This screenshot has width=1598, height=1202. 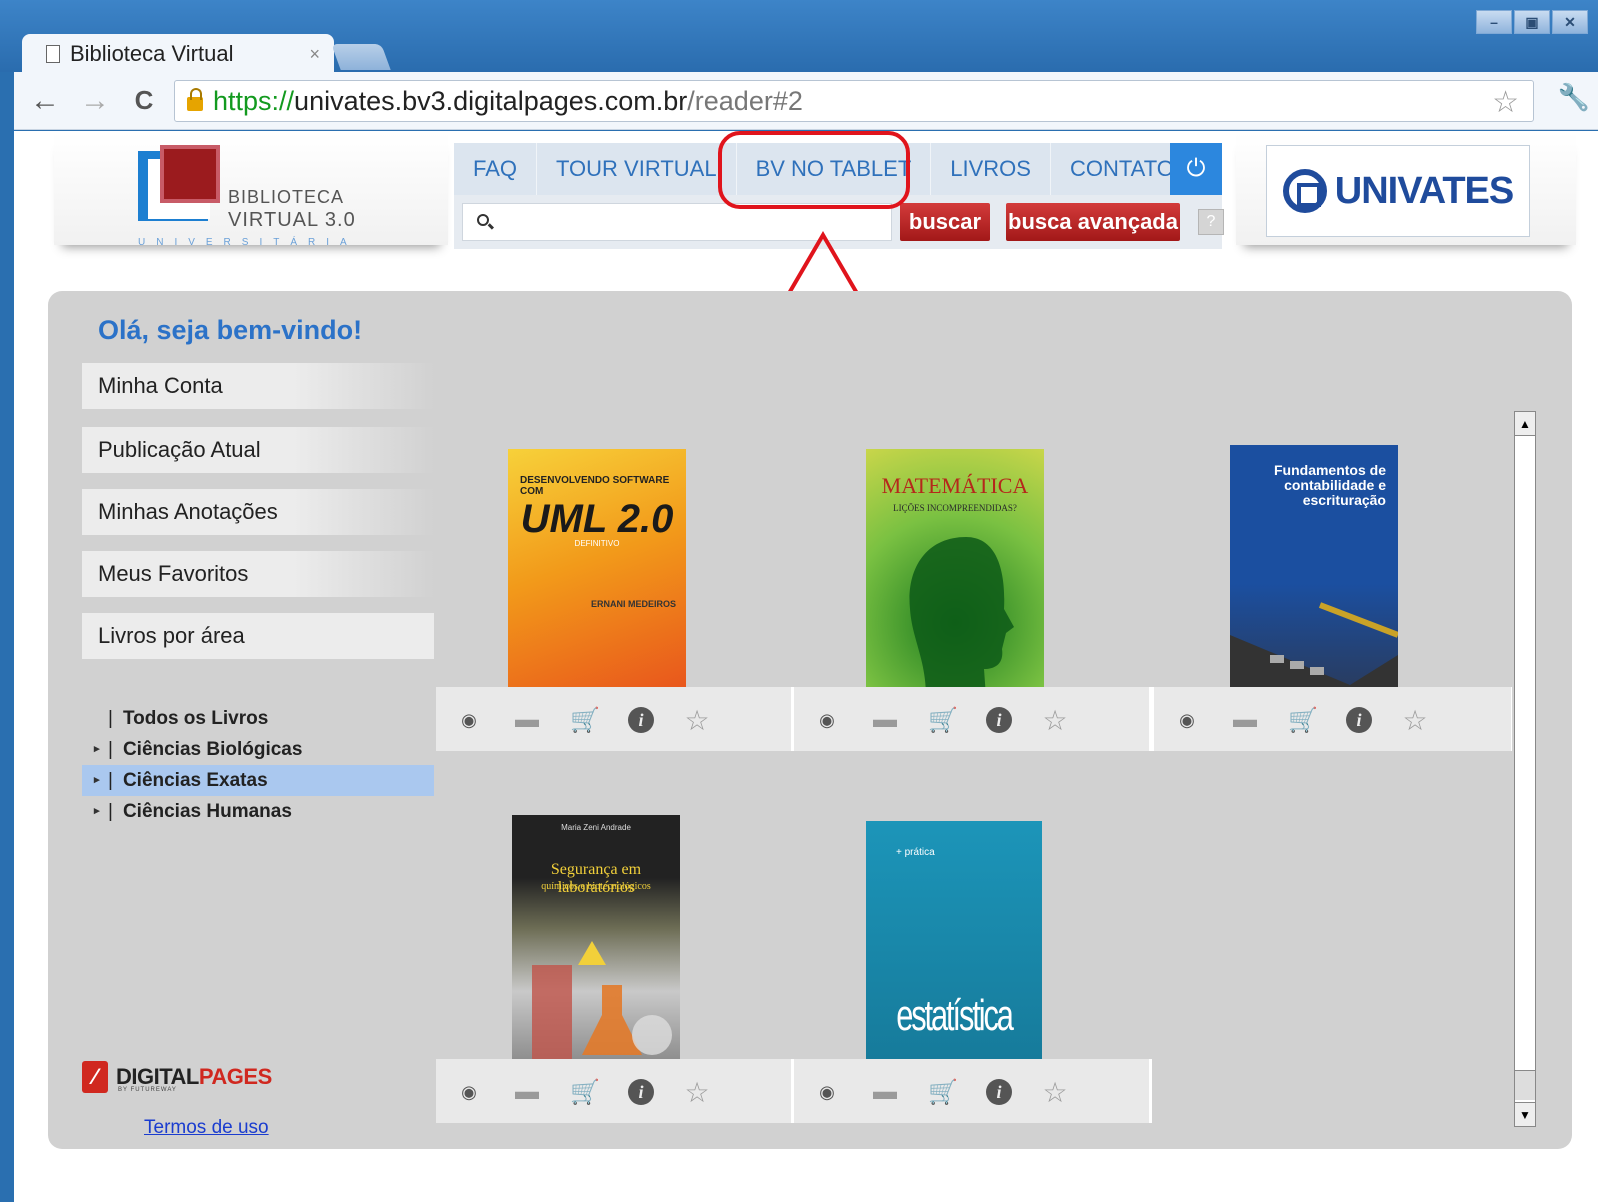 What do you see at coordinates (248, 242) in the screenshot?
I see `logo-text-line3: UNIVERSITÁRIA` at bounding box center [248, 242].